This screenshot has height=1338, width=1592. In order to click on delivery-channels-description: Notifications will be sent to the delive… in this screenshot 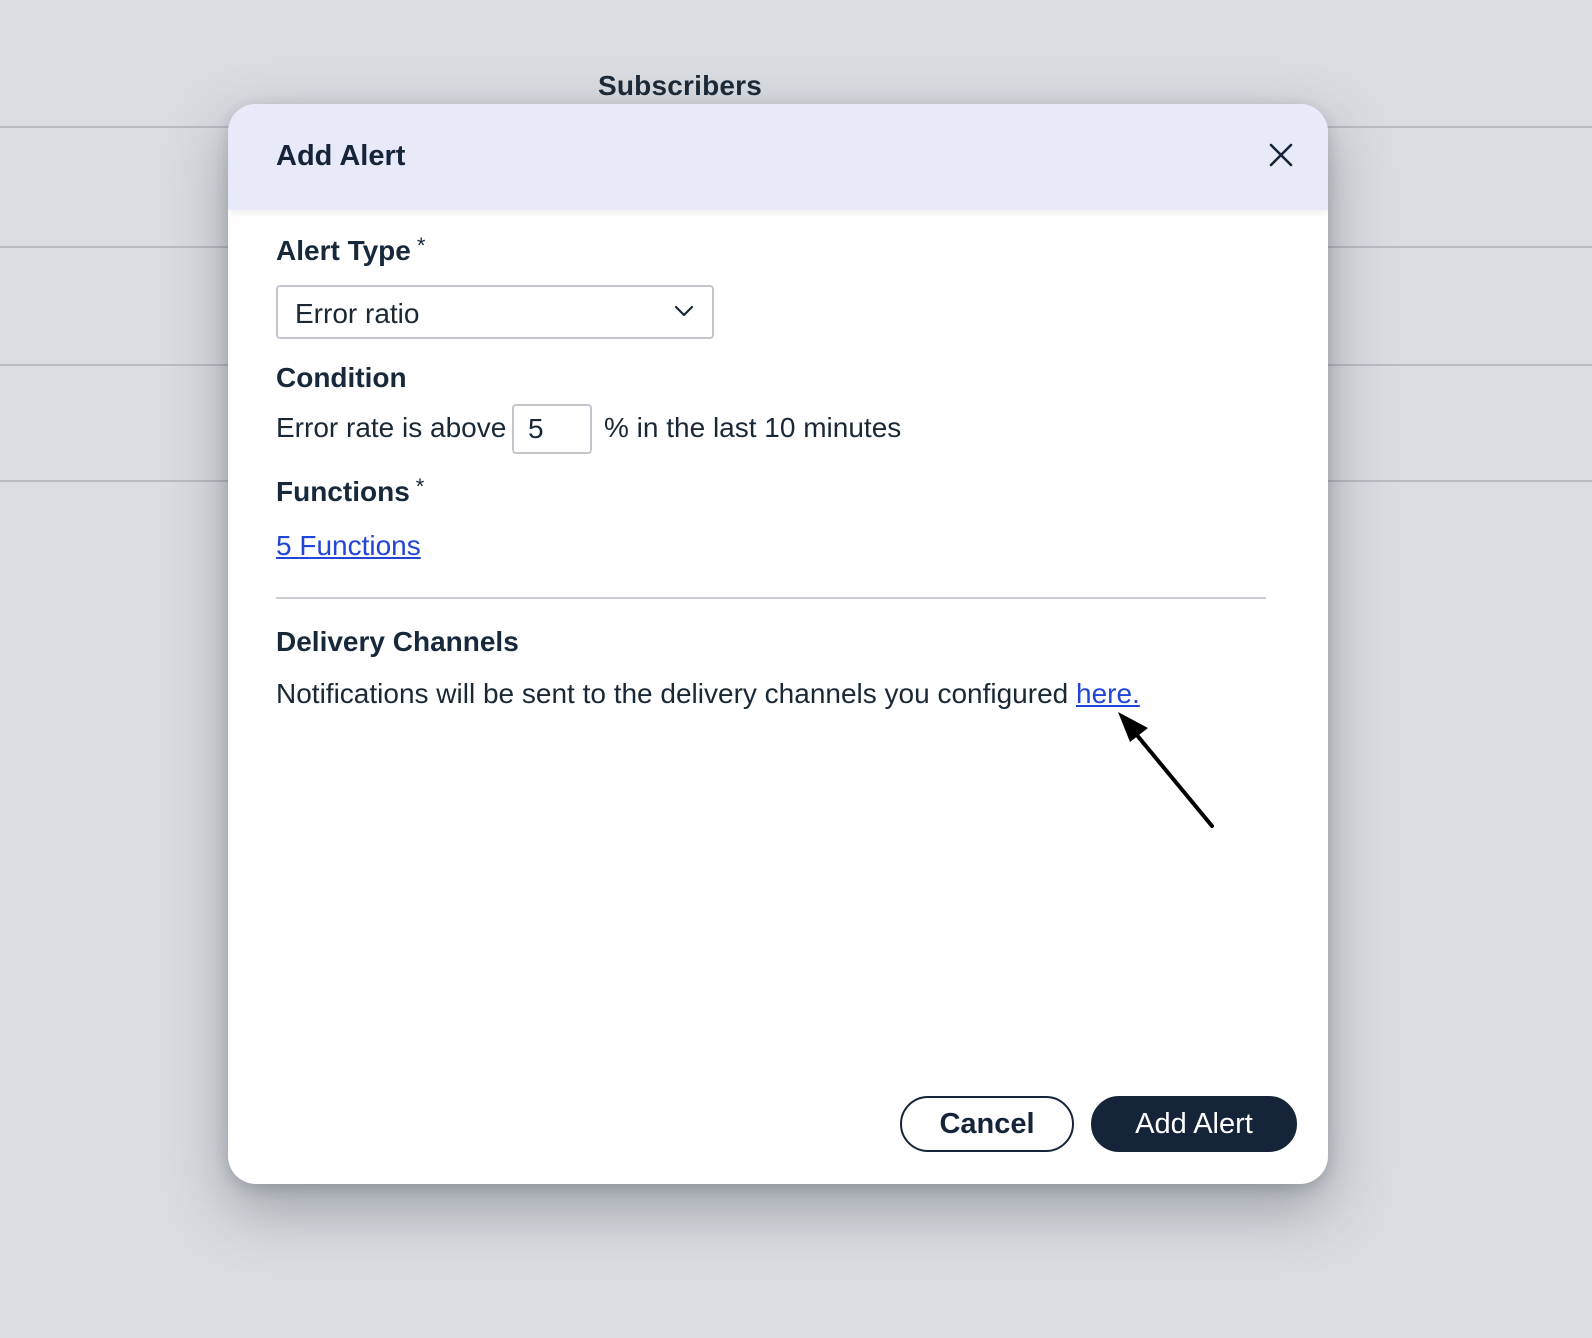, I will do `click(708, 694)`.